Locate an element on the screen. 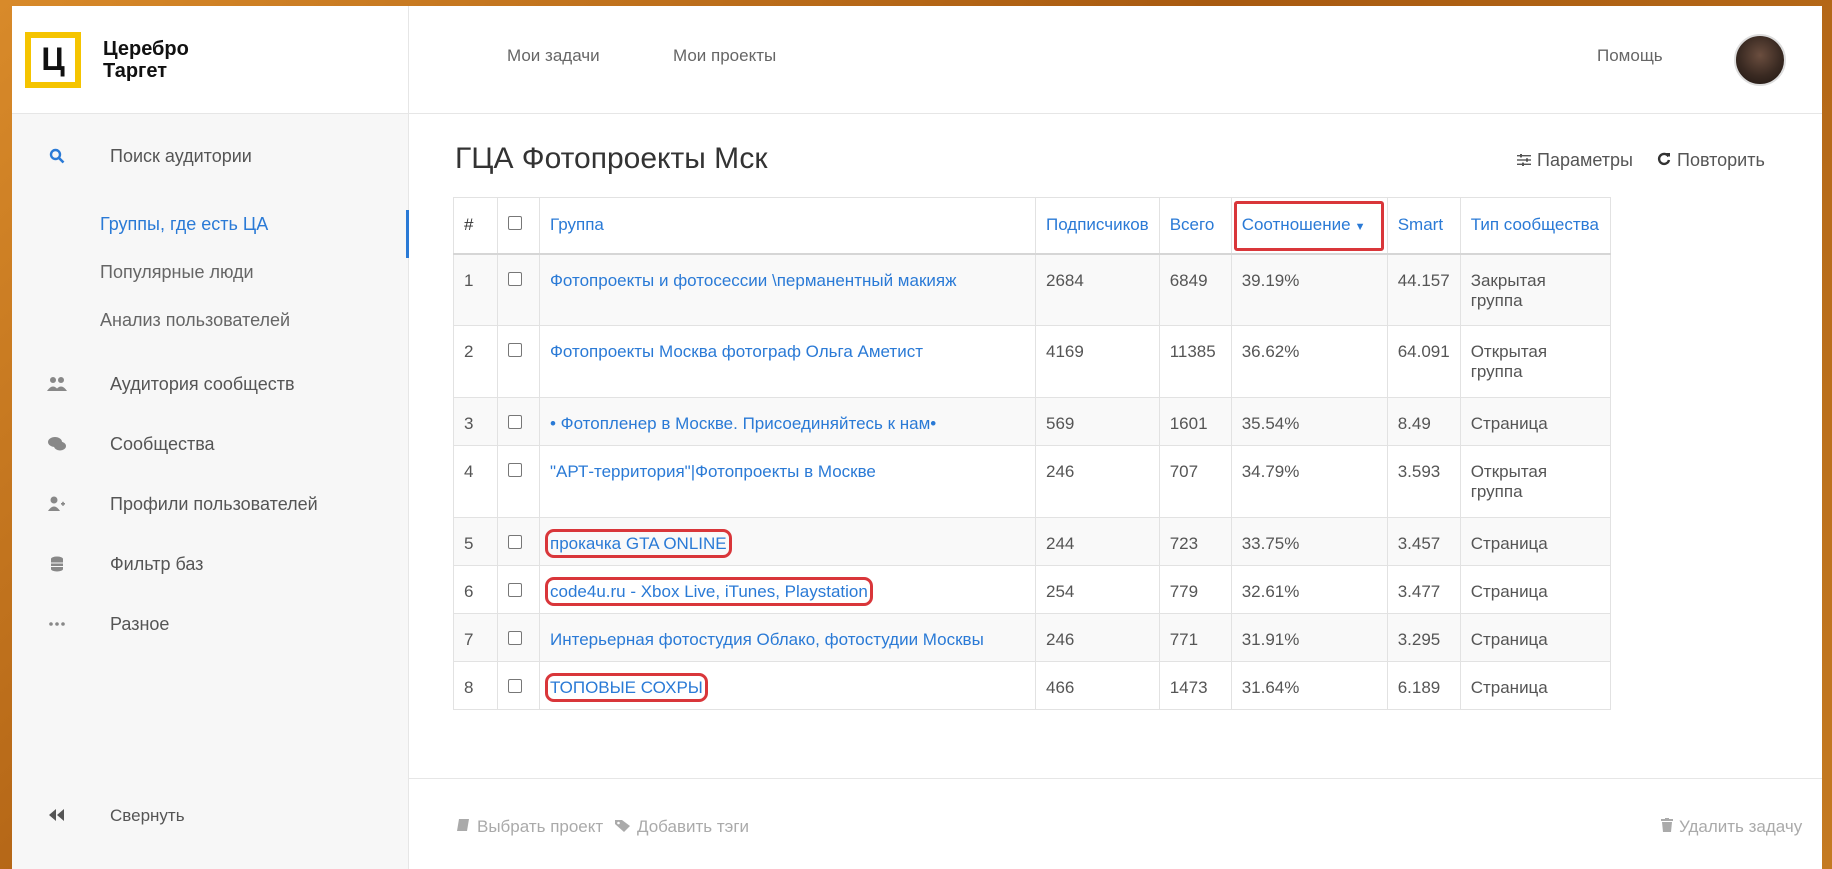  add-tags-label: Добавить тэги is located at coordinates (693, 826).